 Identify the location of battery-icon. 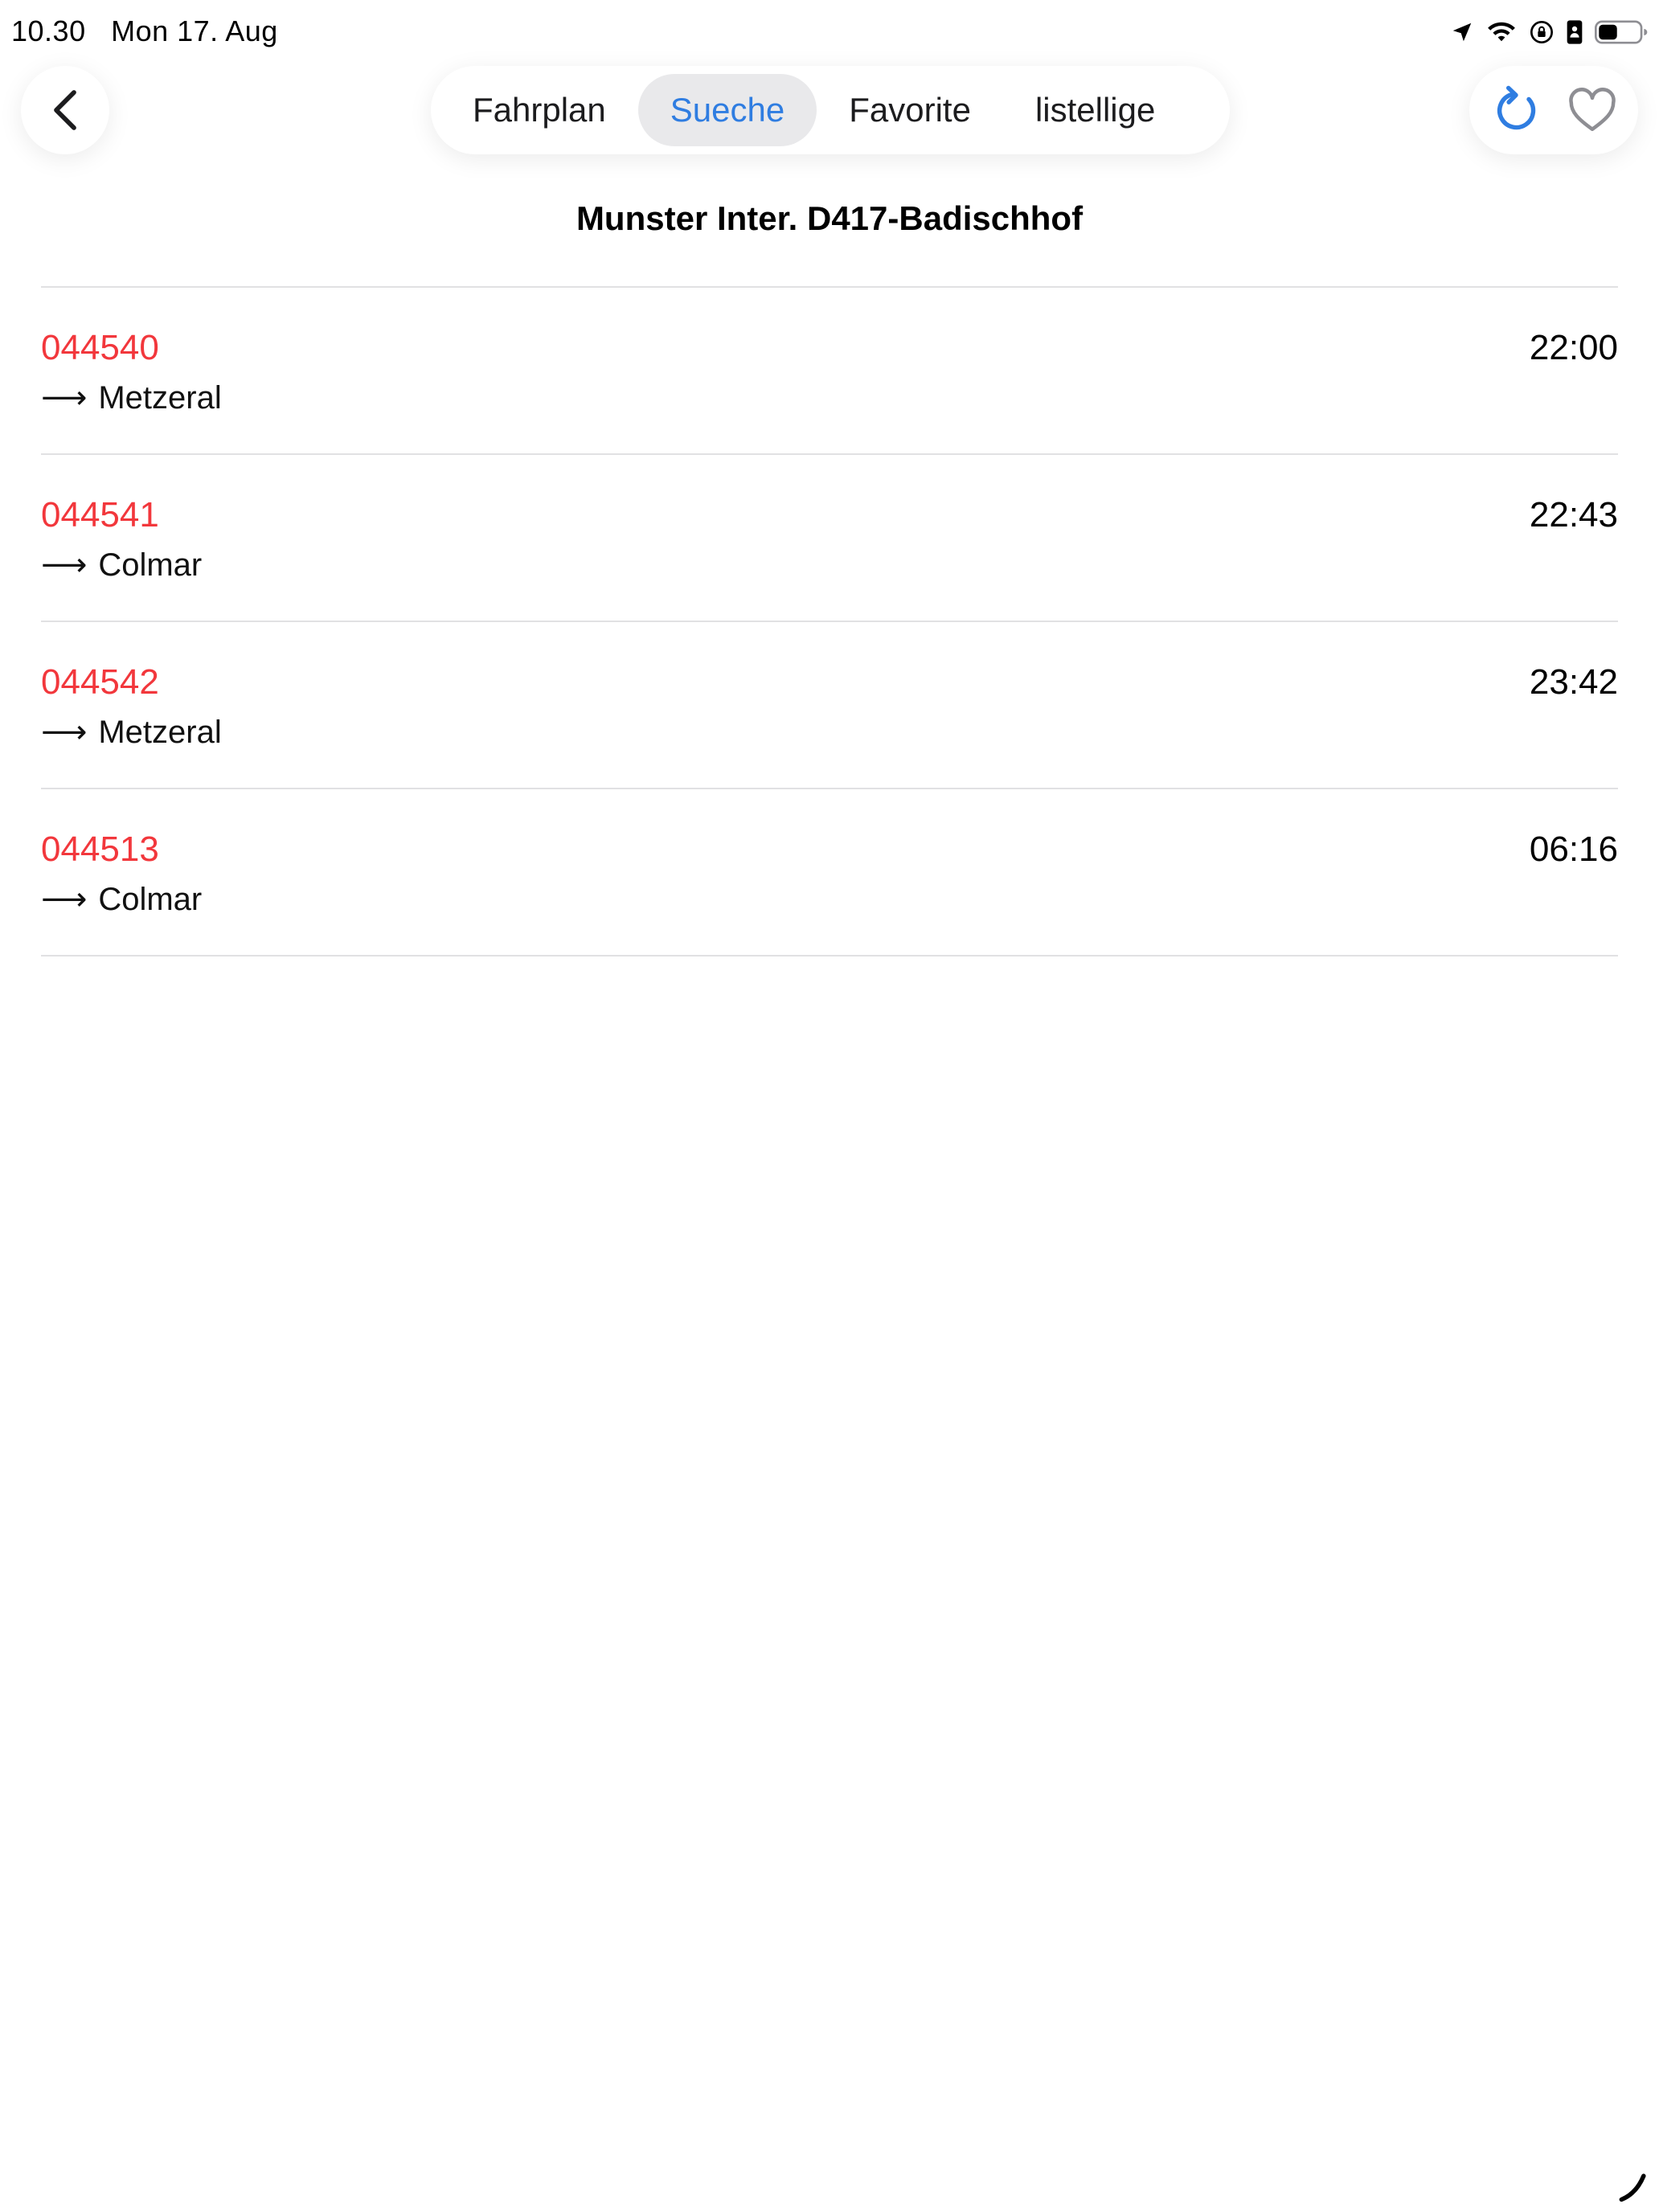
(1621, 32).